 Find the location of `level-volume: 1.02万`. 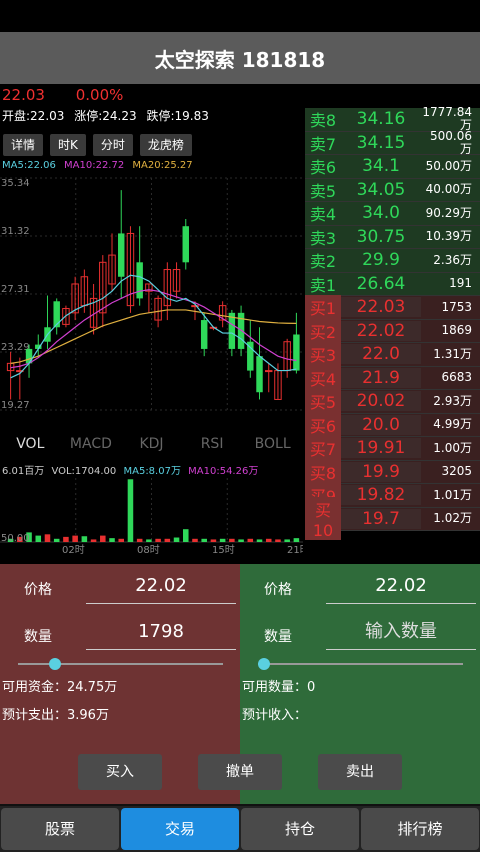

level-volume: 1.02万 is located at coordinates (452, 518).